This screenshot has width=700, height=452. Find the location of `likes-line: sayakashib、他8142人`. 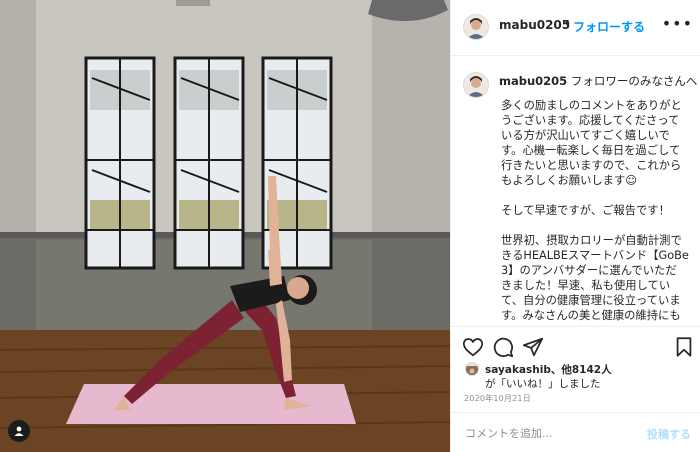

likes-line: sayakashib、他8142人 is located at coordinates (548, 369).